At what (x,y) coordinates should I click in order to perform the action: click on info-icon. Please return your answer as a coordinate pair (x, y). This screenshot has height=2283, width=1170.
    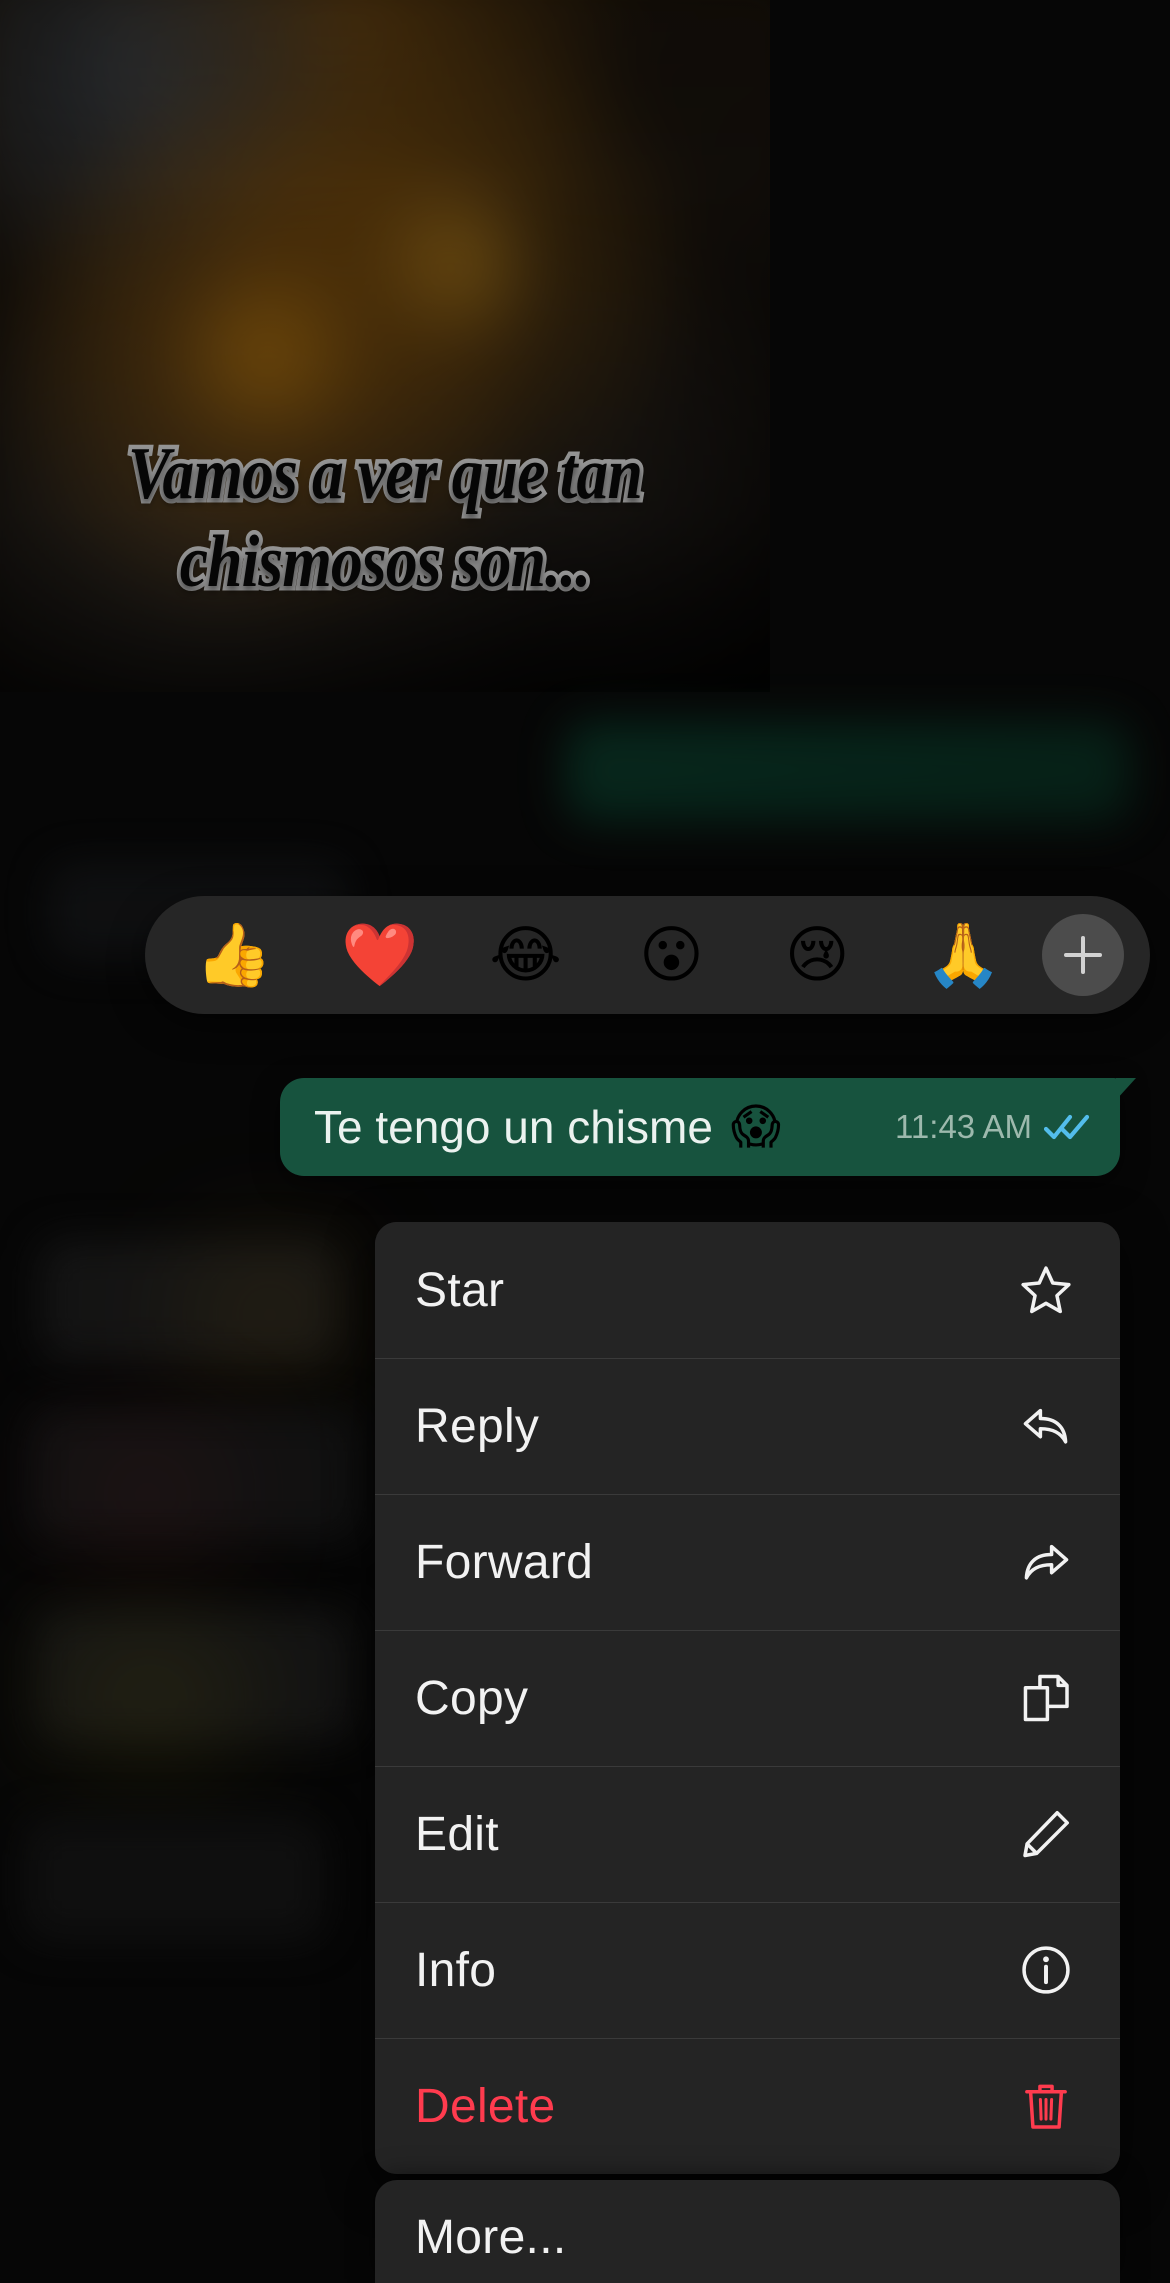
    Looking at the image, I should click on (1046, 1970).